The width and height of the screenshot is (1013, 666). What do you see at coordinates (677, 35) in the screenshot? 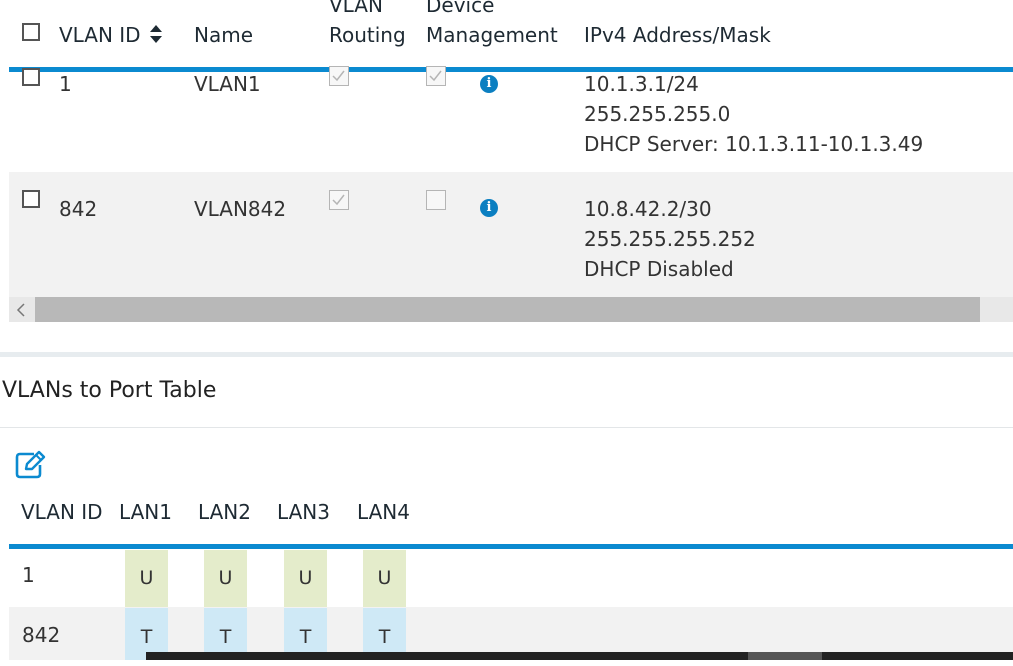
I see `column-header-ipv4: IPv4 Address/Mask` at bounding box center [677, 35].